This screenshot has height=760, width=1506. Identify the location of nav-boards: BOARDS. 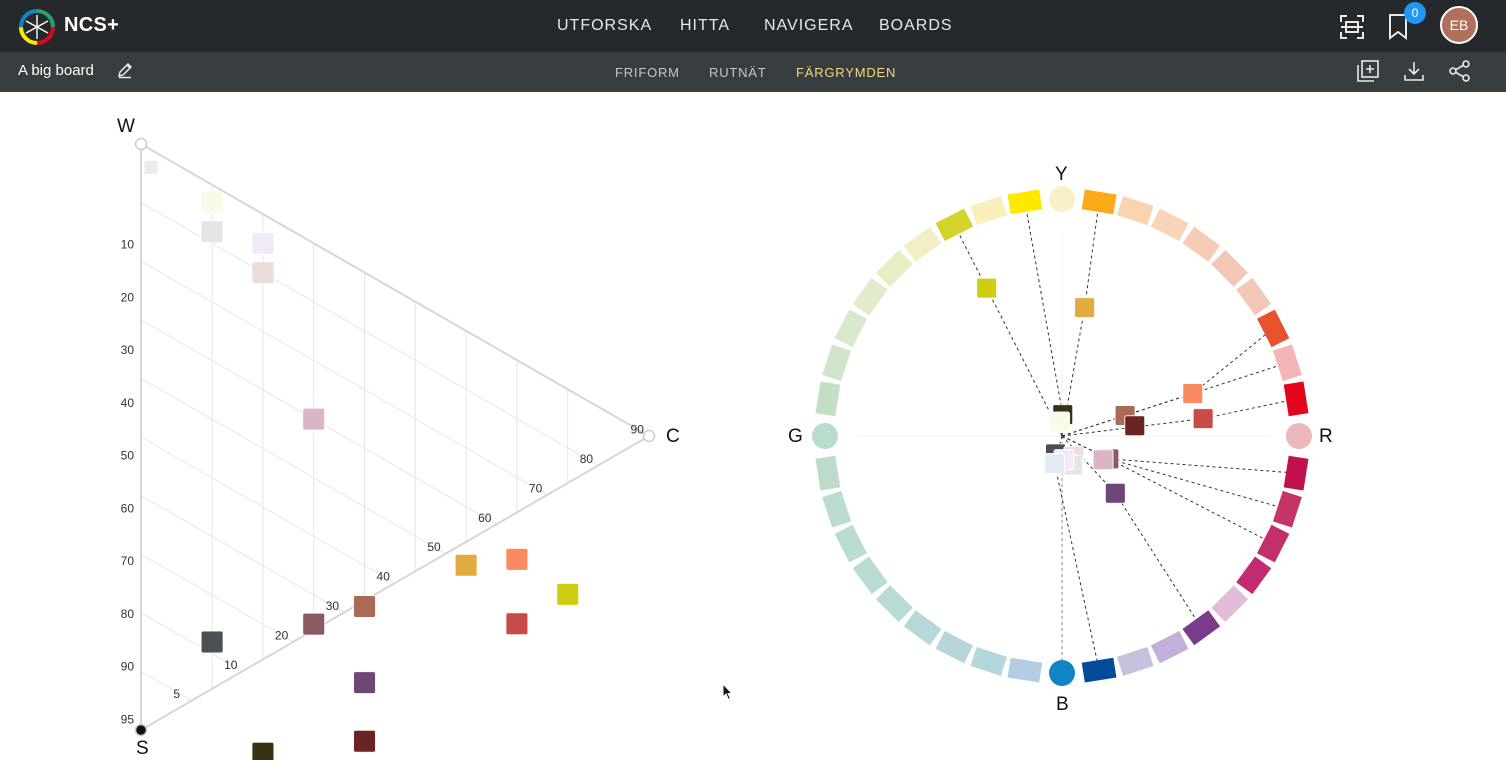
(916, 26).